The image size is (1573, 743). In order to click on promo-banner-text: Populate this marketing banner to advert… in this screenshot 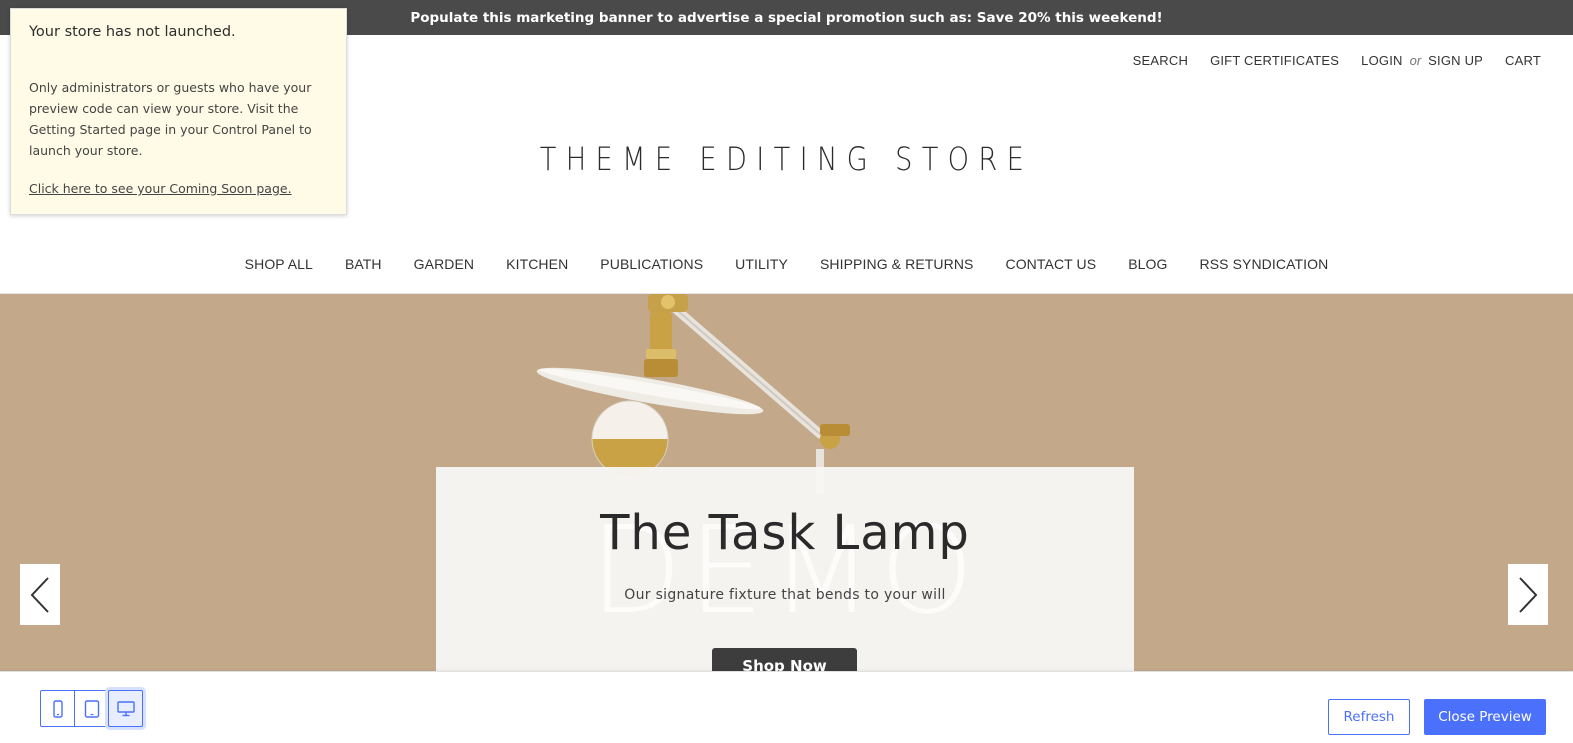, I will do `click(786, 17)`.